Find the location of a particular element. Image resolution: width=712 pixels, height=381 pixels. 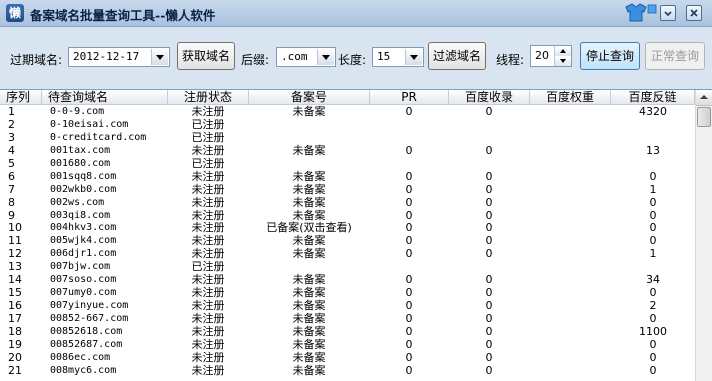

table-row: 14 007soso.com 未注册 未备案 0 0 34 is located at coordinates (347, 279).